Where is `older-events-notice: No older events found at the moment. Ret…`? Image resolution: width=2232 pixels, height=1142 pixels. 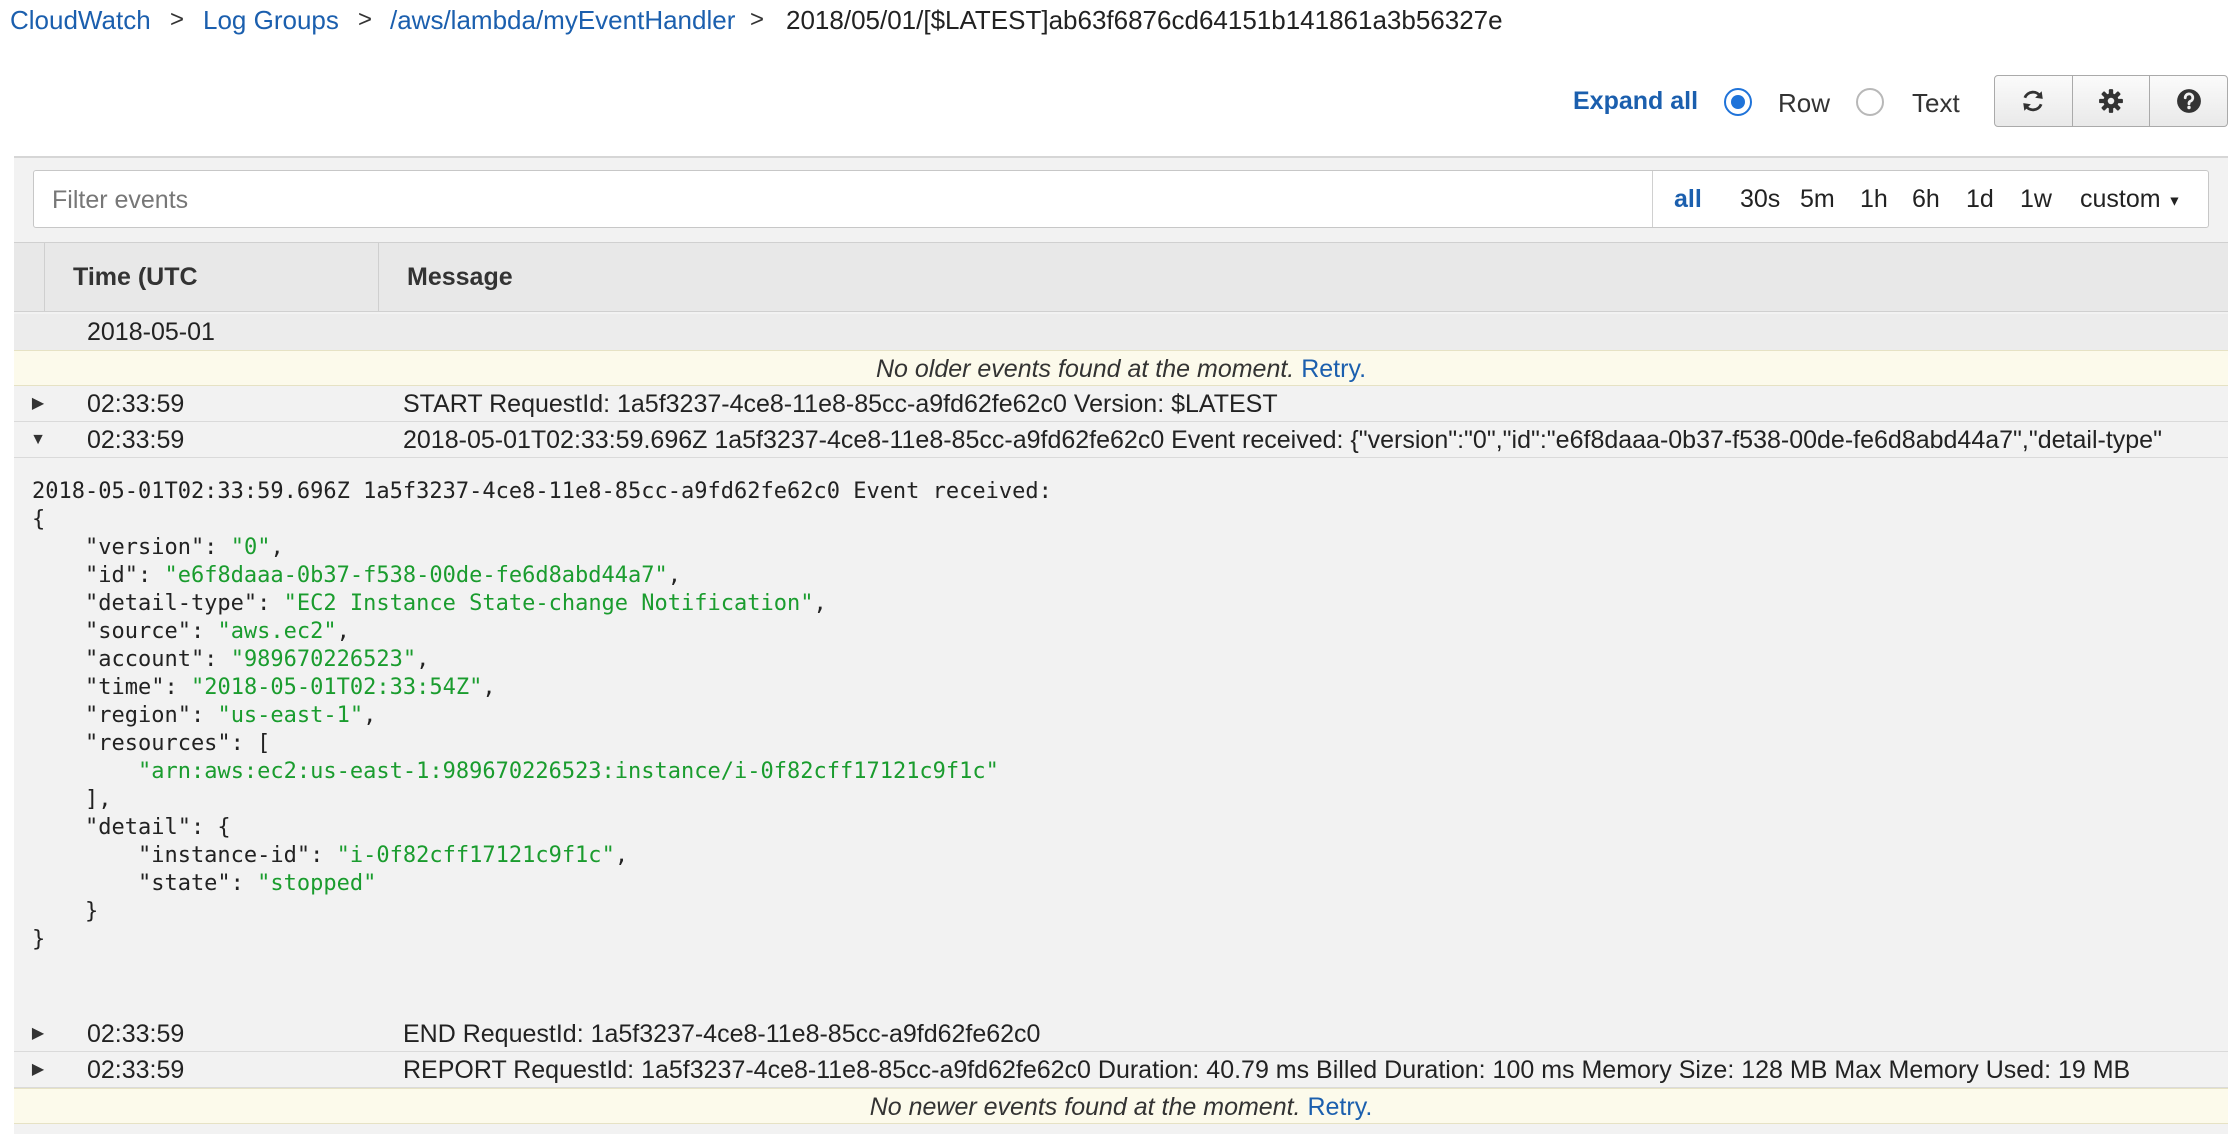
older-events-notice: No older events found at the moment. Ret… is located at coordinates (1121, 368).